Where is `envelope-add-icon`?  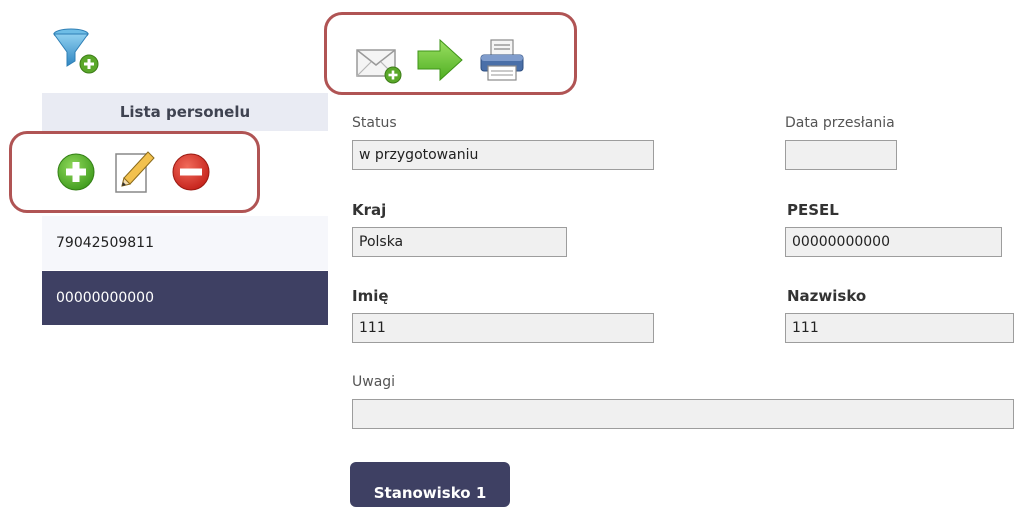
envelope-add-icon is located at coordinates (378, 64).